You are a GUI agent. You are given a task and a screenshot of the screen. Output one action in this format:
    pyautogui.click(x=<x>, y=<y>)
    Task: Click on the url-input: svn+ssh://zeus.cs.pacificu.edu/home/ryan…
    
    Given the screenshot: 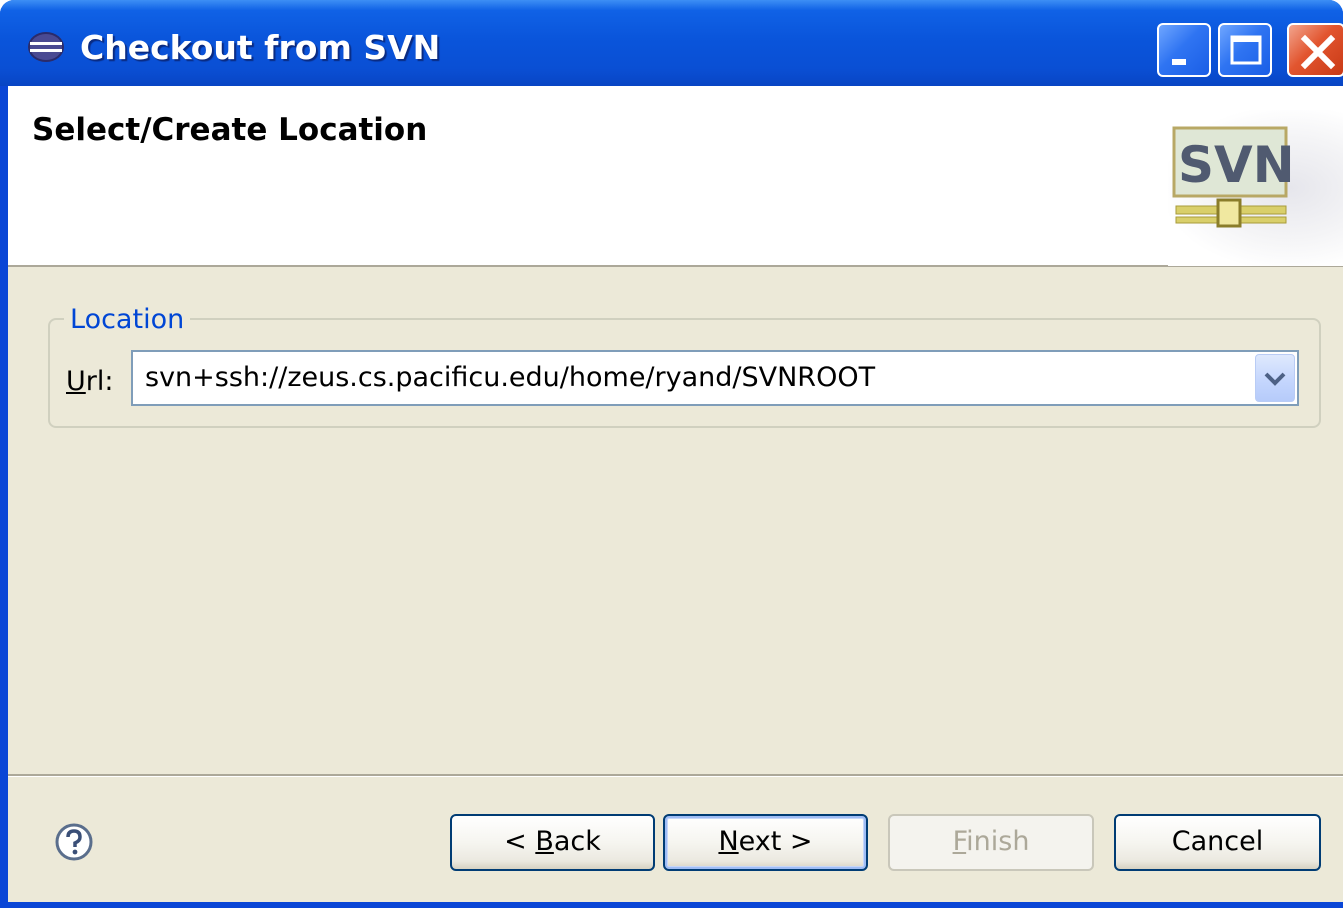 What is the action you would take?
    pyautogui.click(x=510, y=377)
    